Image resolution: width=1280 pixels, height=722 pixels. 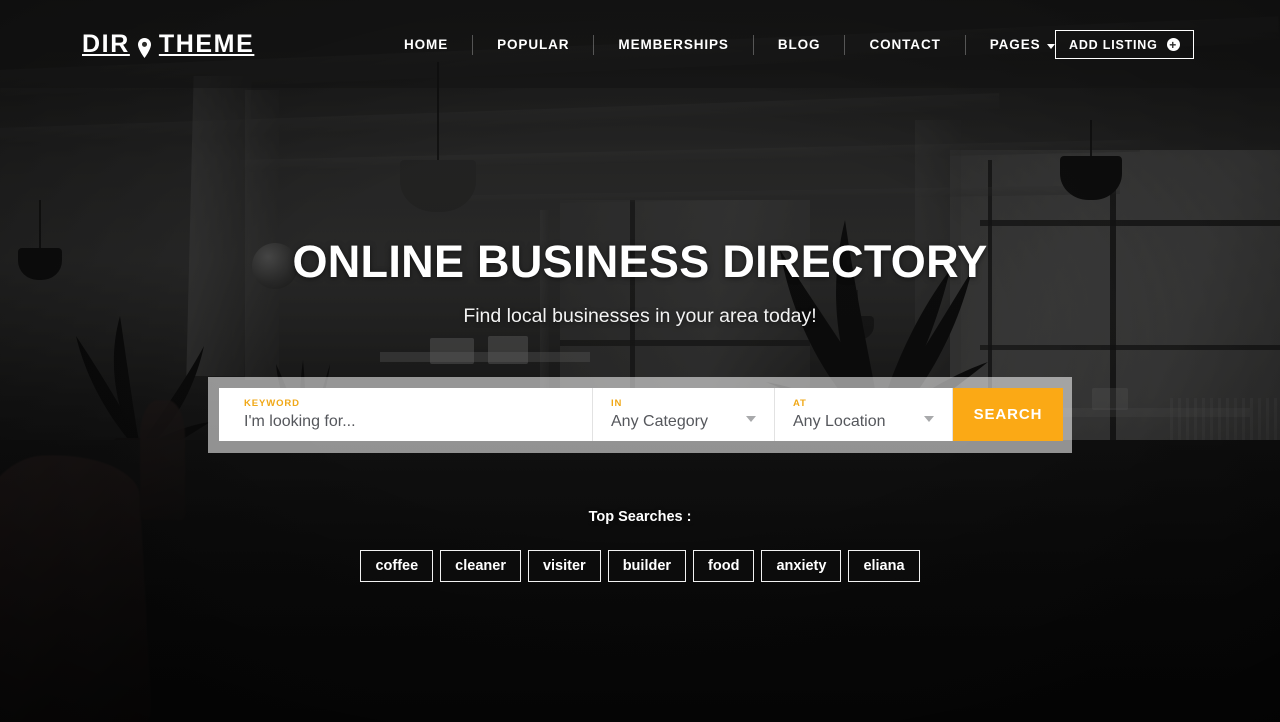 I want to click on logo-text-dir: DIR, so click(x=106, y=44).